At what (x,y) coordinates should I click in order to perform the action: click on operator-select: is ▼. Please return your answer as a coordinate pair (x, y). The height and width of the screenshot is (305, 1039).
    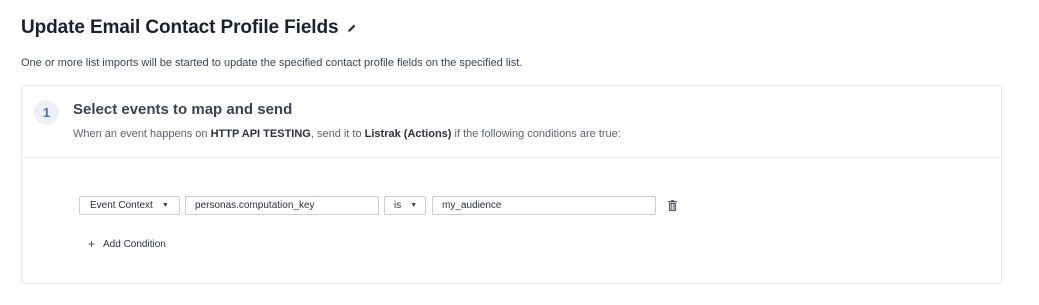
    Looking at the image, I should click on (405, 205).